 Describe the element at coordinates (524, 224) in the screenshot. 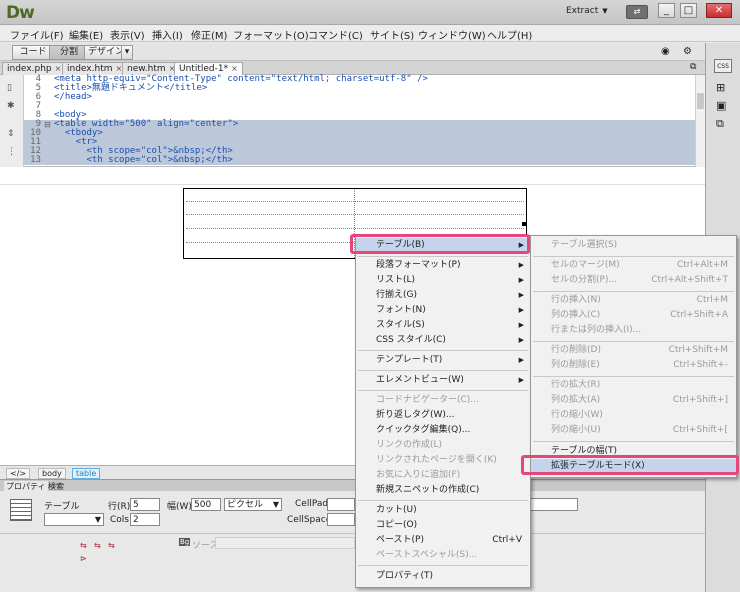

I see `resize-handle` at that location.